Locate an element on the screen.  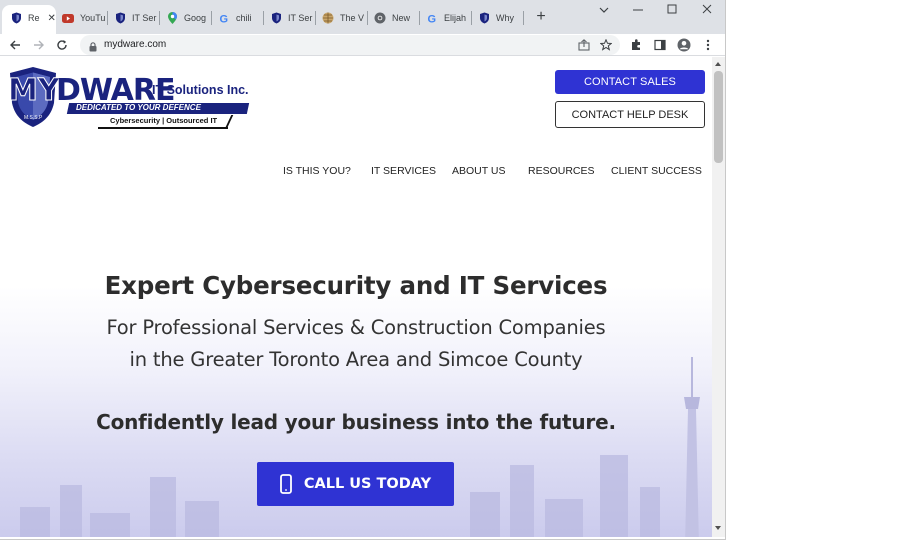
close-window-button is located at coordinates (707, 10).